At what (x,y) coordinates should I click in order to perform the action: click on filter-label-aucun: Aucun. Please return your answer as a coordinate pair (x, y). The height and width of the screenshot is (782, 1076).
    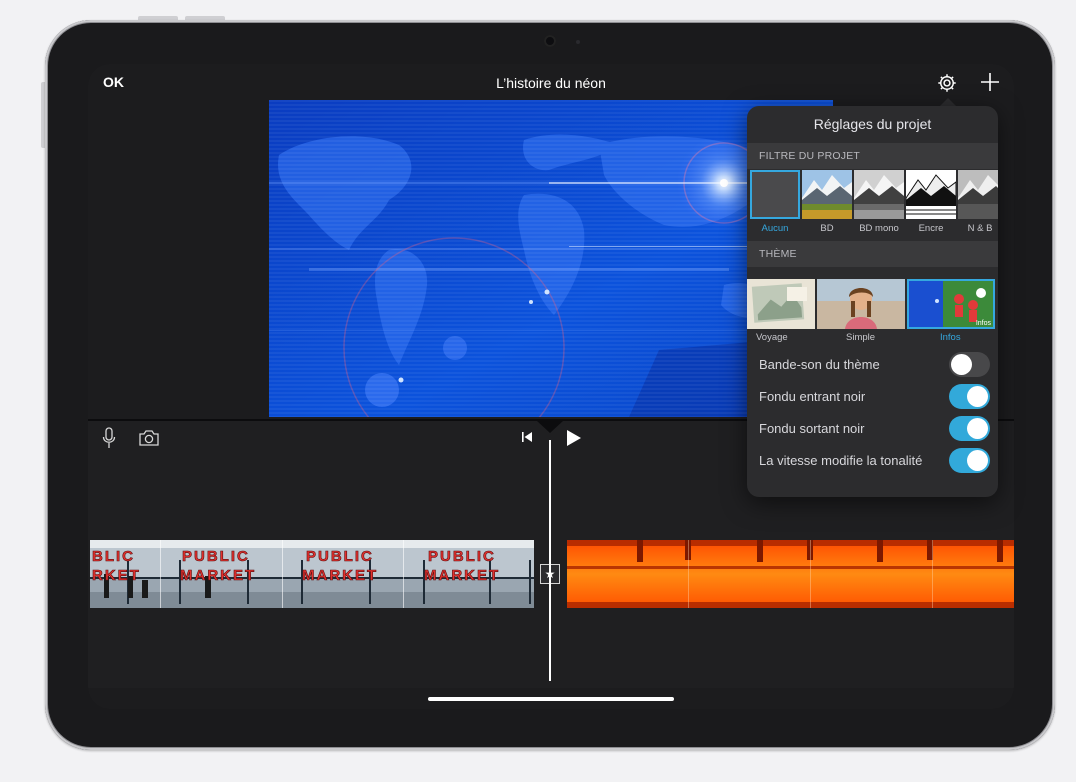
    Looking at the image, I should click on (775, 228).